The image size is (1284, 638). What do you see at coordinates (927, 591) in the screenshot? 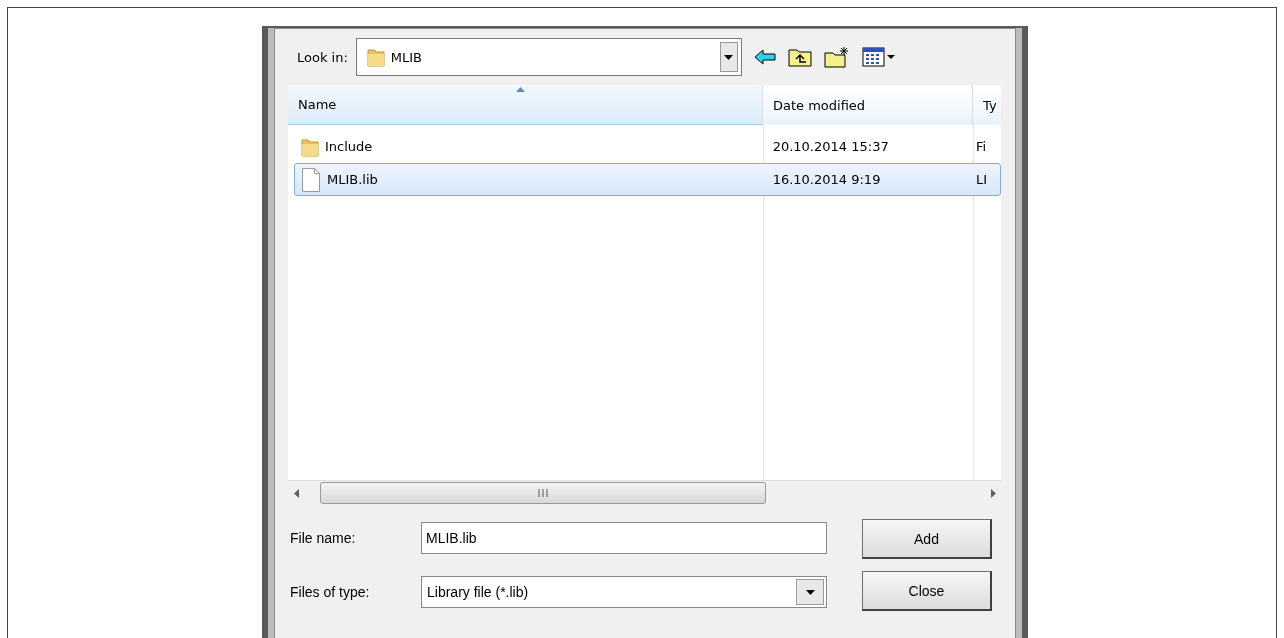
I see `dialog-button: Close` at bounding box center [927, 591].